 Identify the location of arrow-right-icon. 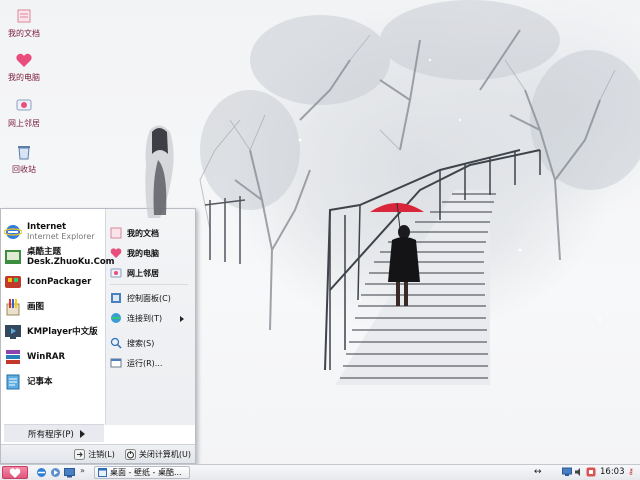
(82, 433).